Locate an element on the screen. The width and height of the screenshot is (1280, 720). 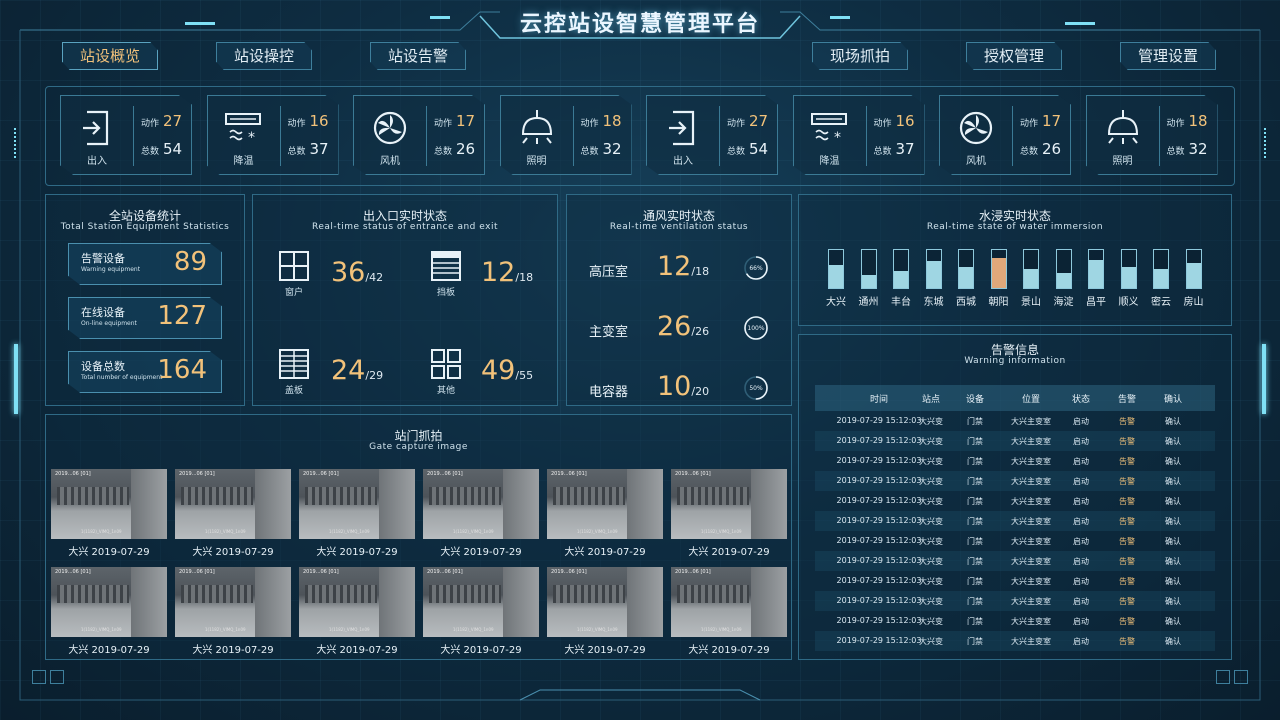
panel-subtitle: Real-time state of water immersion is located at coordinates (1015, 227).